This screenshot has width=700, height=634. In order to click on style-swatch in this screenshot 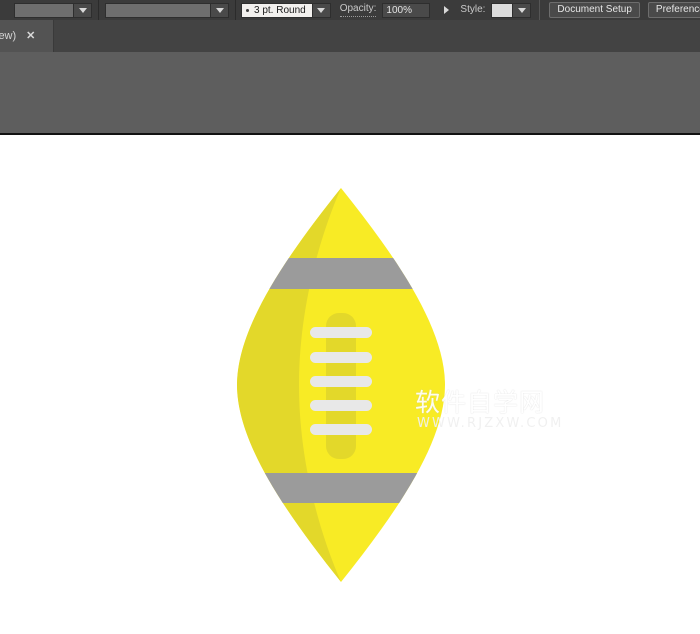, I will do `click(502, 10)`.